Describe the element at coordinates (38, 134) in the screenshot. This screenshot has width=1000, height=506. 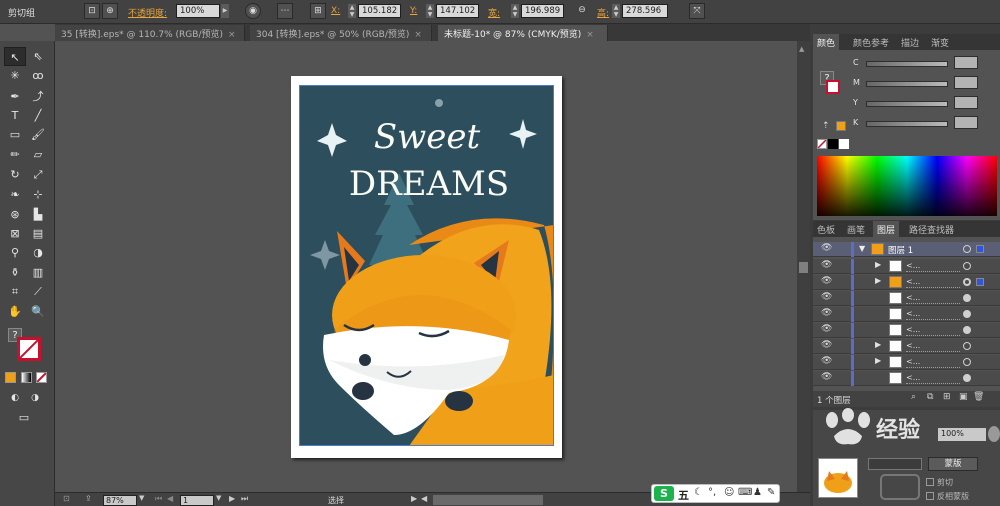
I see `paintbrush-tool-icon: 🖌` at that location.